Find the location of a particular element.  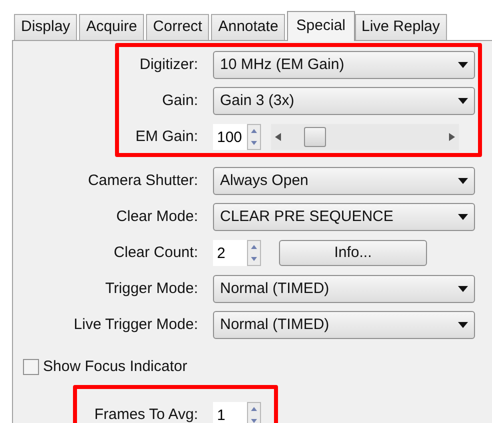

field-label: Live Trigger Mode: is located at coordinates (135, 324).